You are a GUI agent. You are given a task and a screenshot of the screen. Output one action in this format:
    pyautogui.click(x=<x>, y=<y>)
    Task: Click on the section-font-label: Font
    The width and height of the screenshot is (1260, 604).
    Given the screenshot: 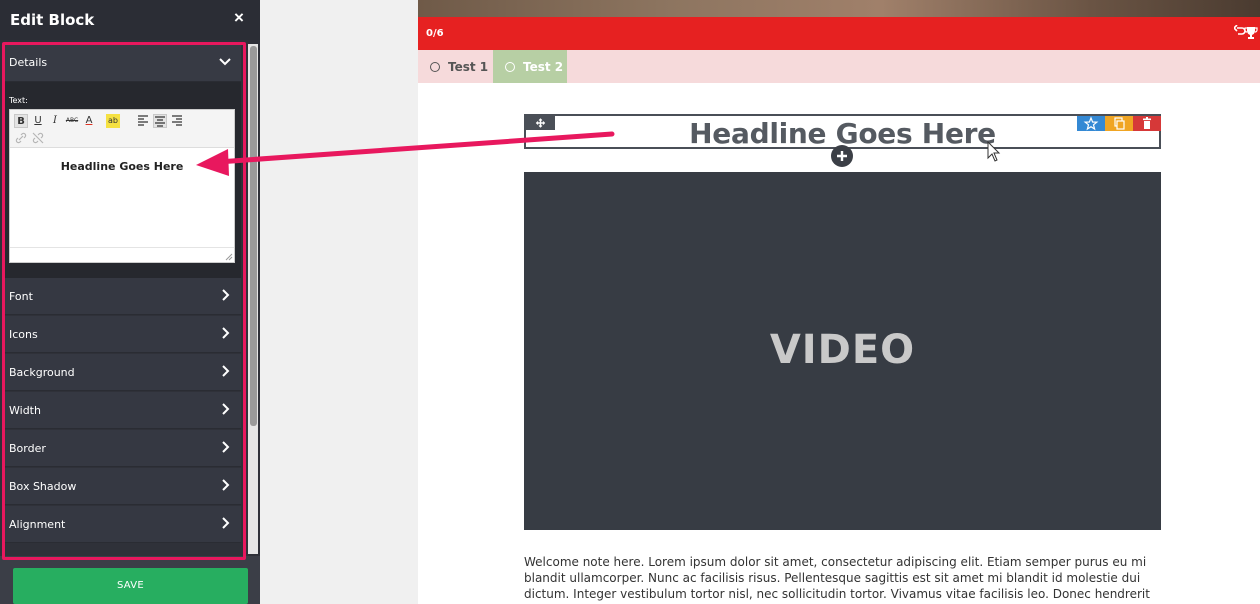 What is the action you would take?
    pyautogui.click(x=21, y=296)
    